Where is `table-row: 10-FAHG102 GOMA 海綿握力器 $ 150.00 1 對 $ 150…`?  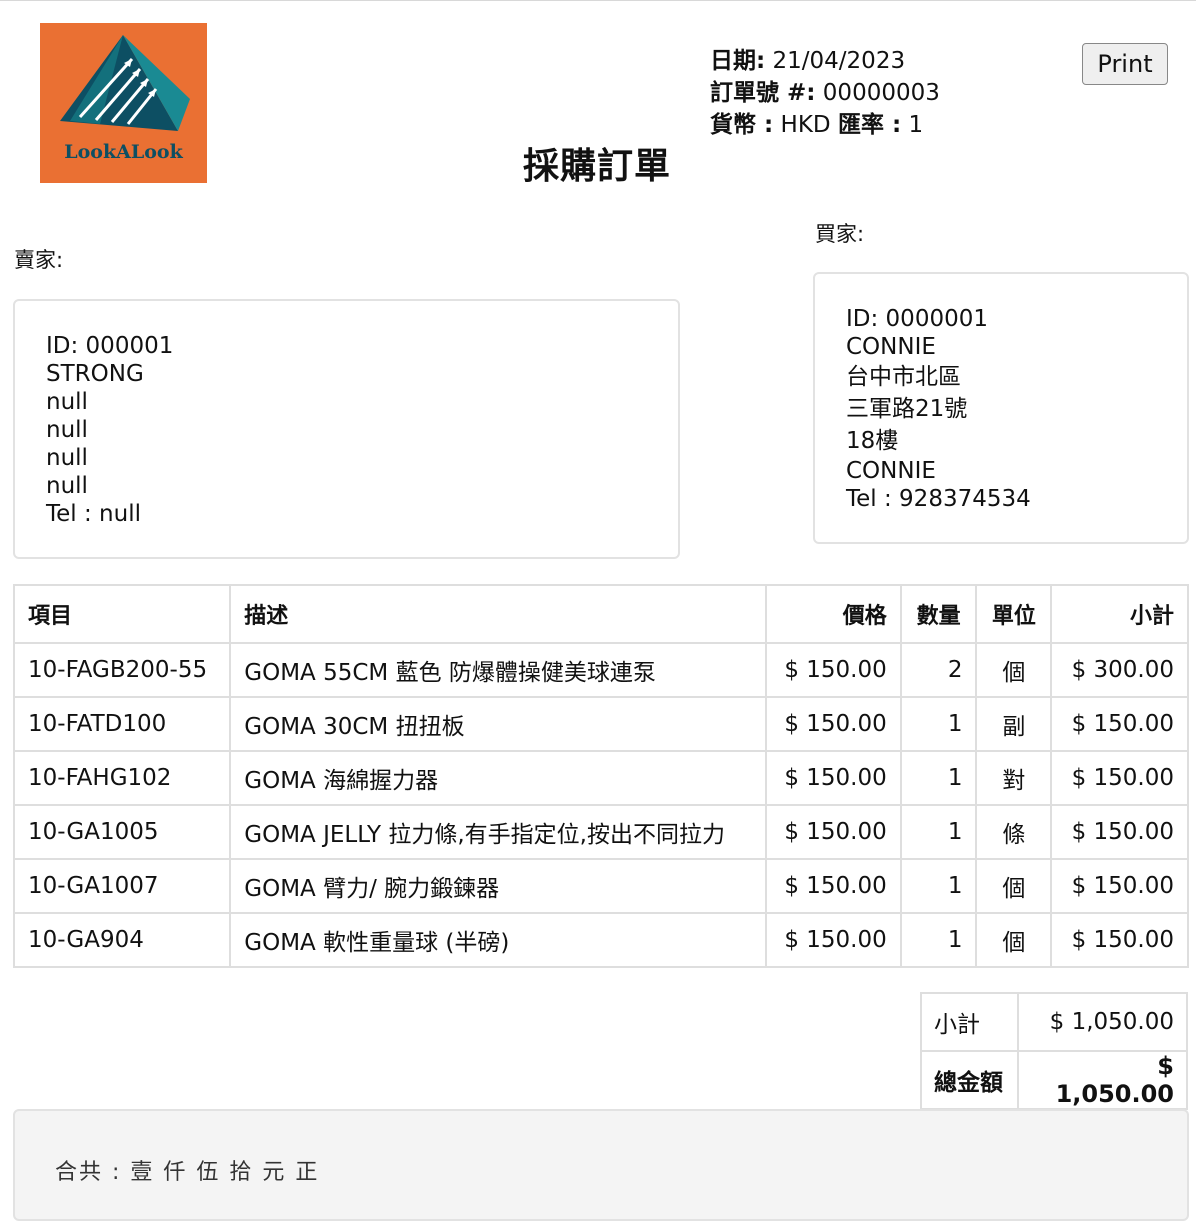
table-row: 10-FAHG102 GOMA 海綿握力器 $ 150.00 1 對 $ 150… is located at coordinates (600, 778).